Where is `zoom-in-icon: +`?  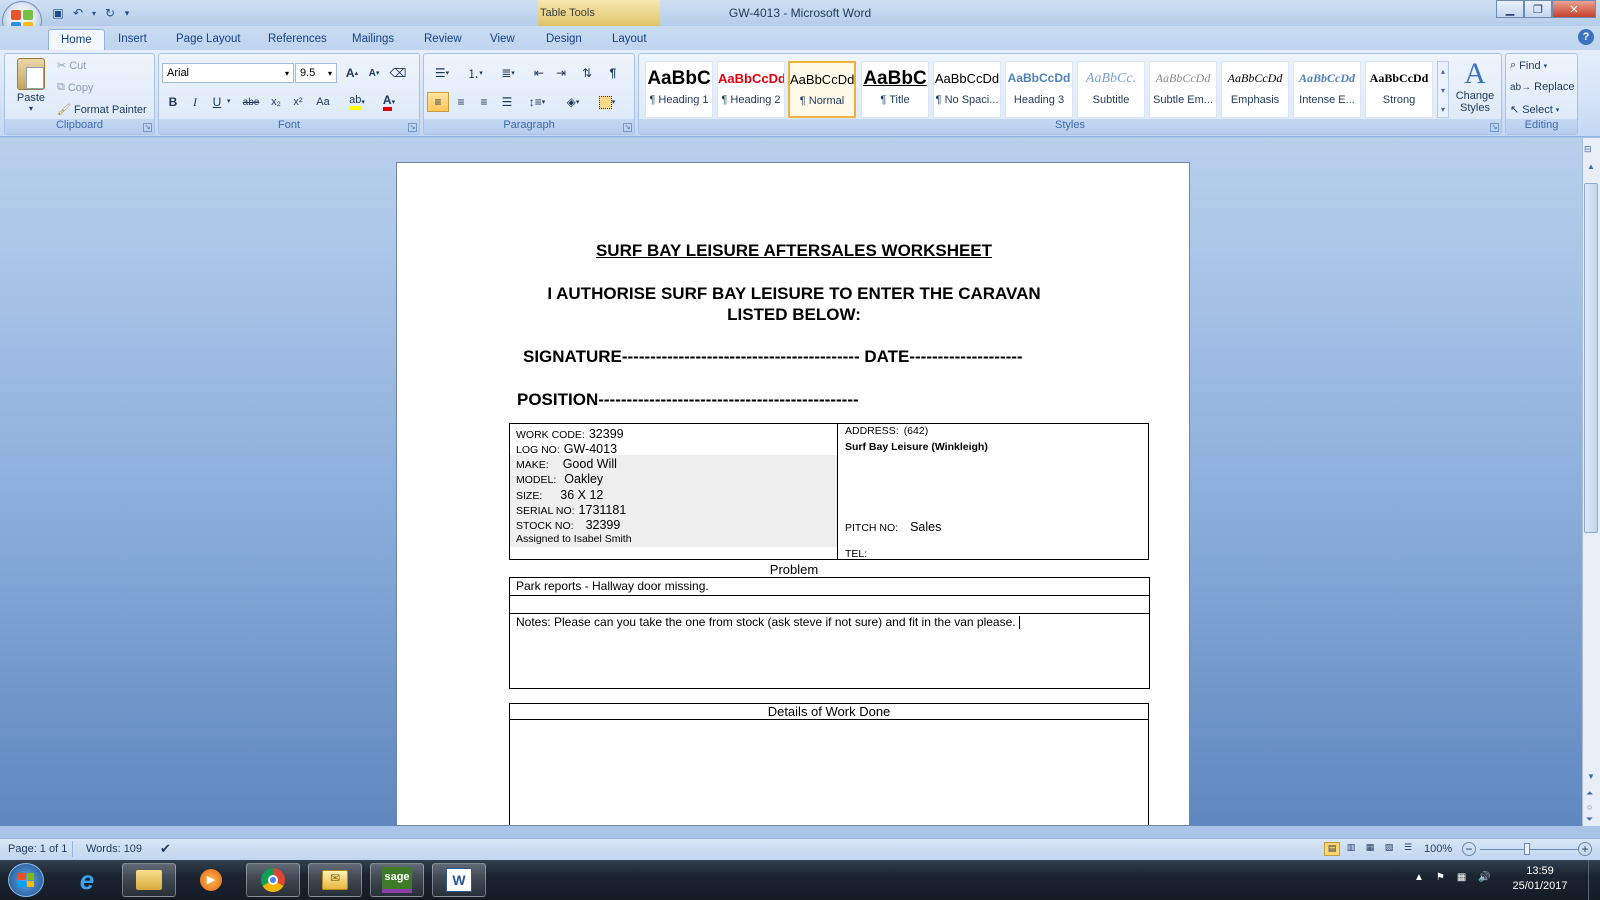
zoom-in-icon: + is located at coordinates (1585, 849).